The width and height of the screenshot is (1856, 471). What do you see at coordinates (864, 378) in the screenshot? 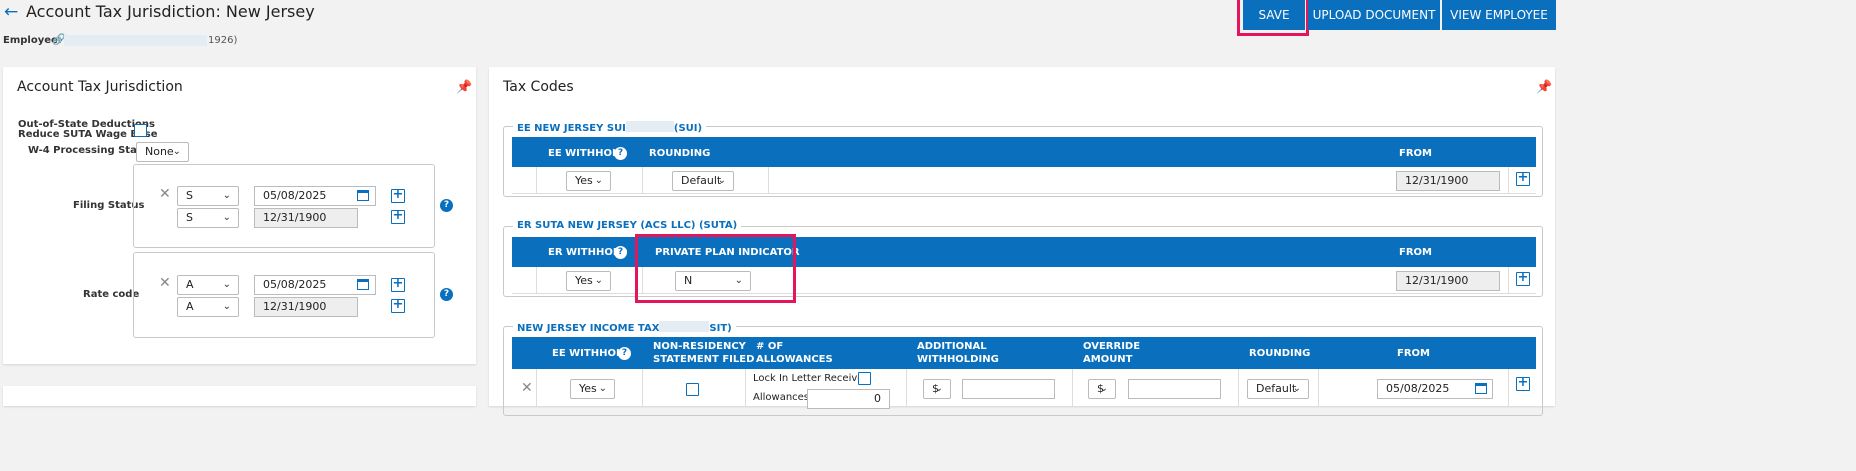
I see `lock-letter-checkbox` at bounding box center [864, 378].